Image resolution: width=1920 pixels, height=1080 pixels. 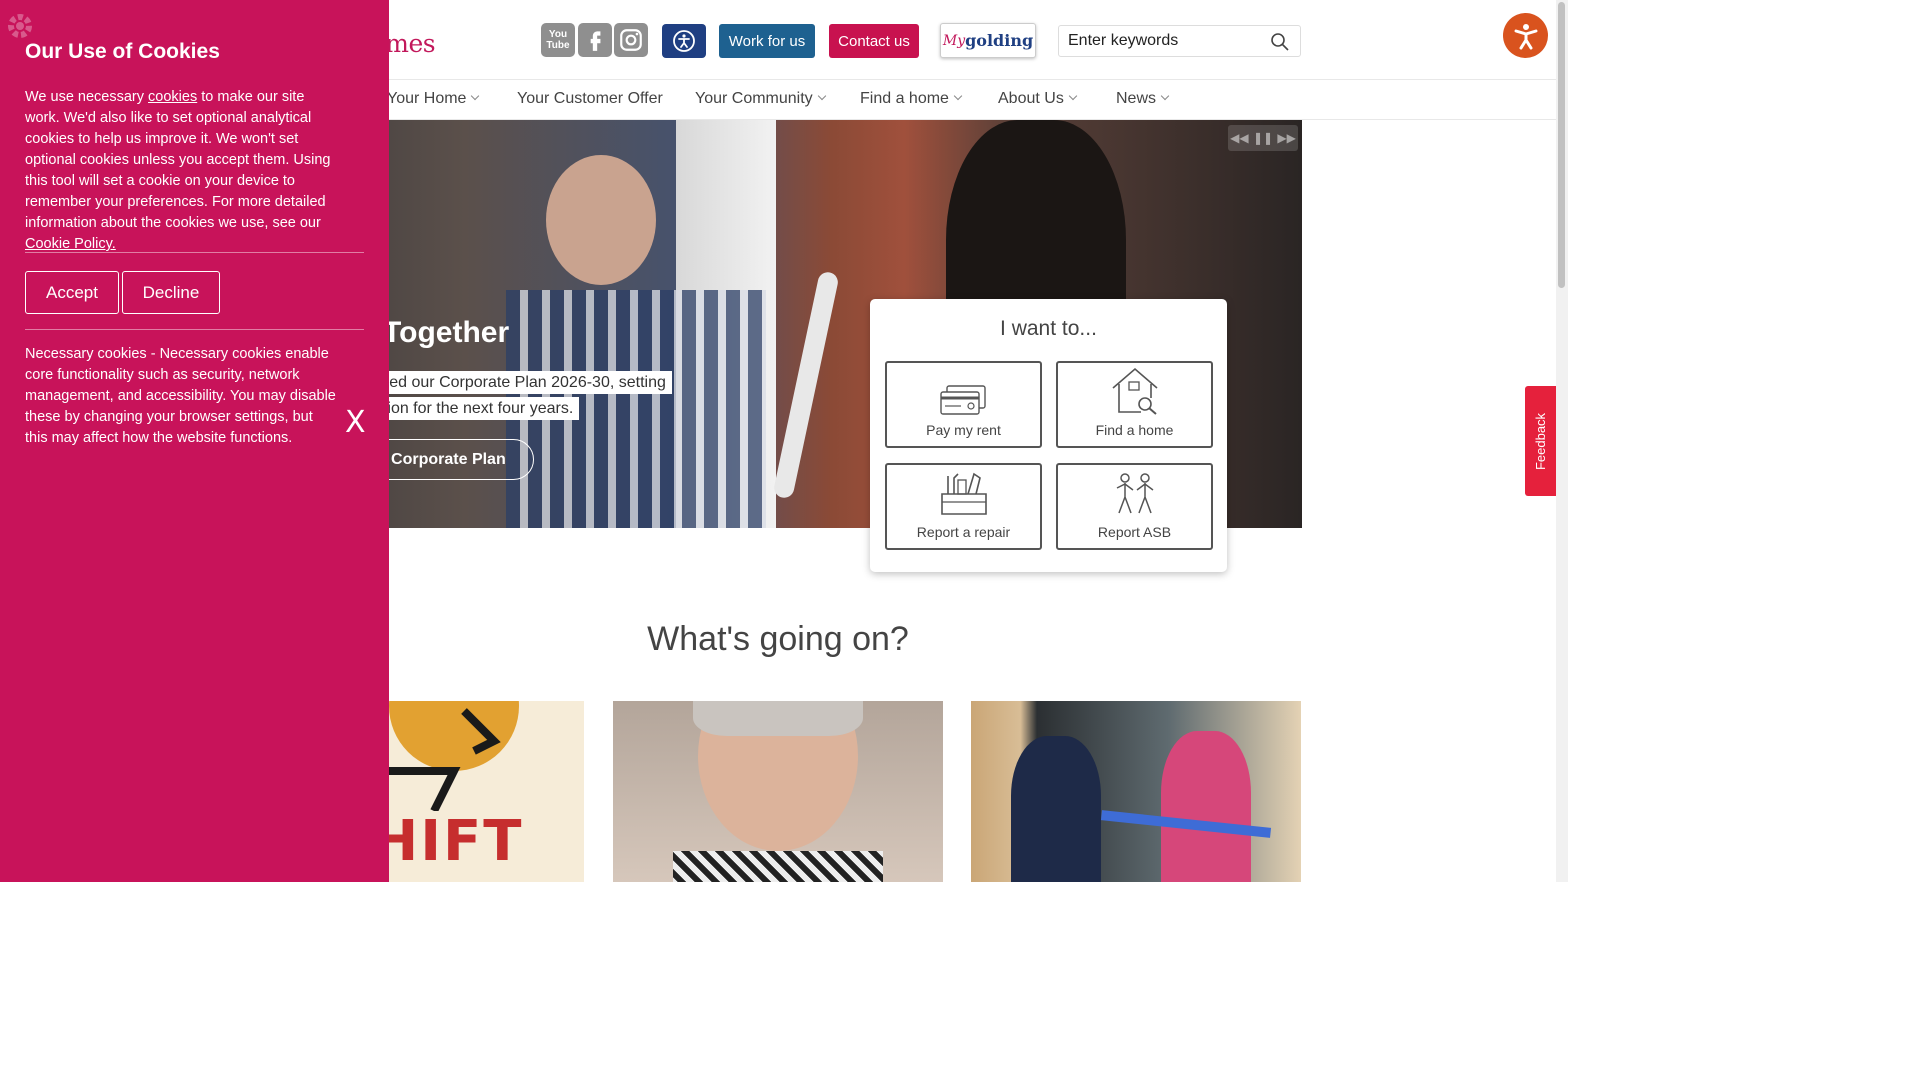 I want to click on nav-about-us: About Us, so click(x=1038, y=99).